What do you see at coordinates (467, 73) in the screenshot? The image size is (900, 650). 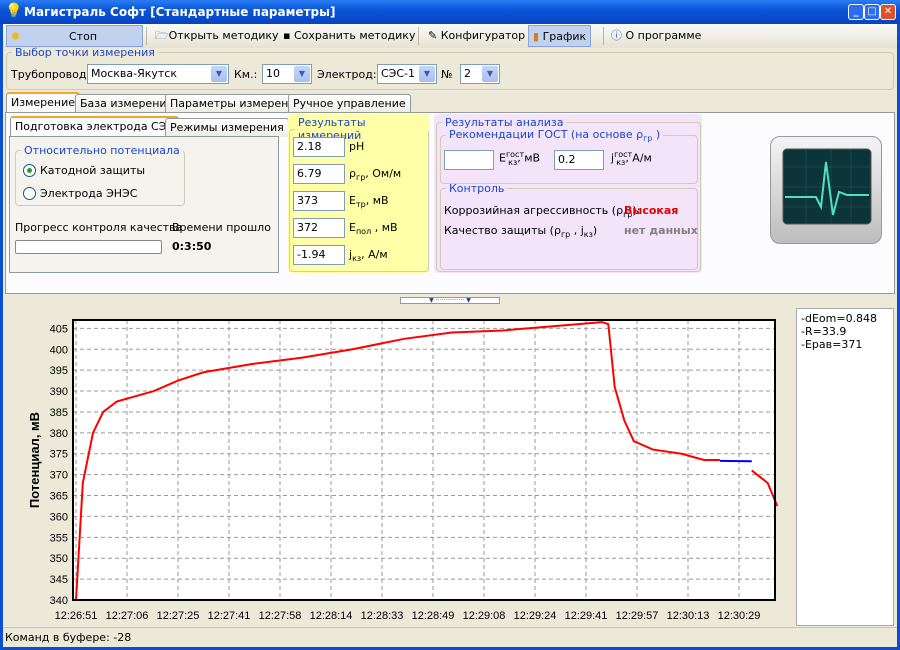 I see `num-value: 2` at bounding box center [467, 73].